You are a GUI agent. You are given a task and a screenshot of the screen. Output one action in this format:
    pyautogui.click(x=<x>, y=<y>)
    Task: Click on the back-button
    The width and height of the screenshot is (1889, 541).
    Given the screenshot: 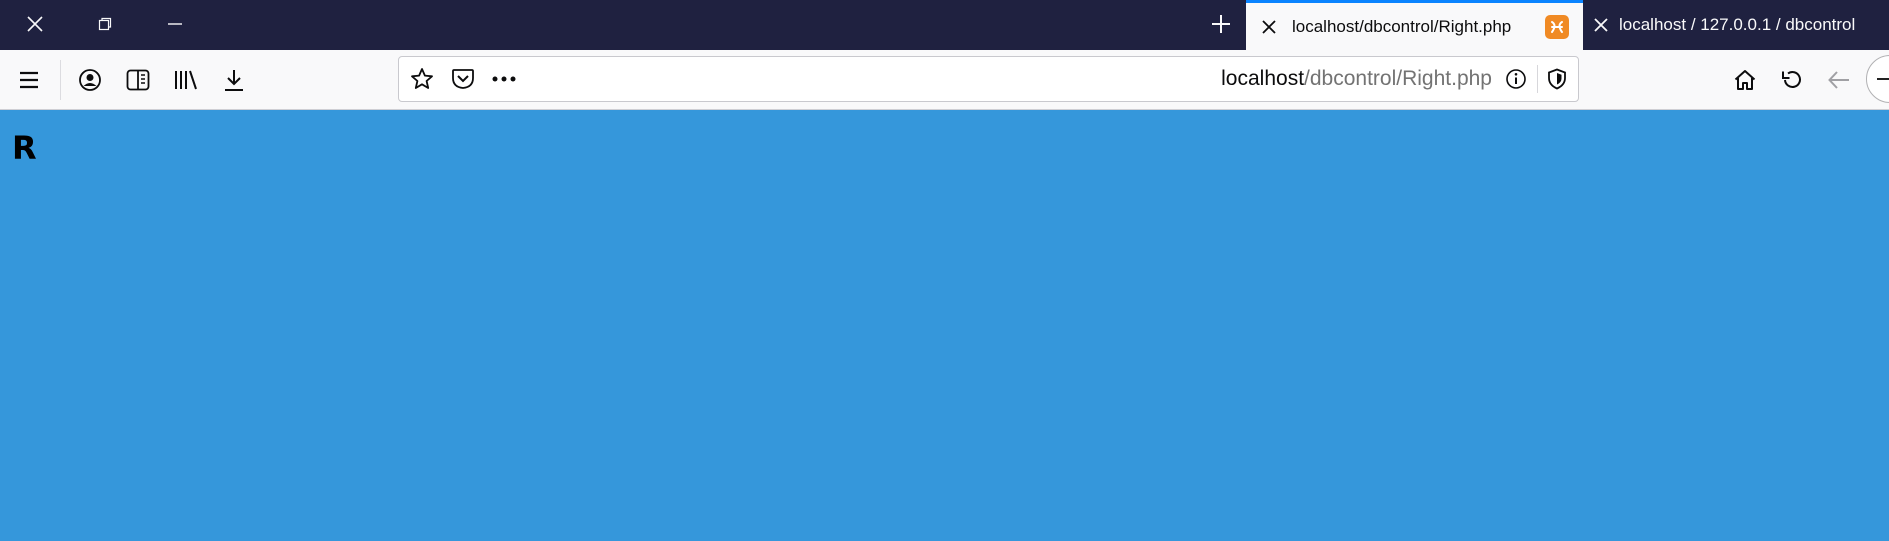 What is the action you would take?
    pyautogui.click(x=1839, y=80)
    